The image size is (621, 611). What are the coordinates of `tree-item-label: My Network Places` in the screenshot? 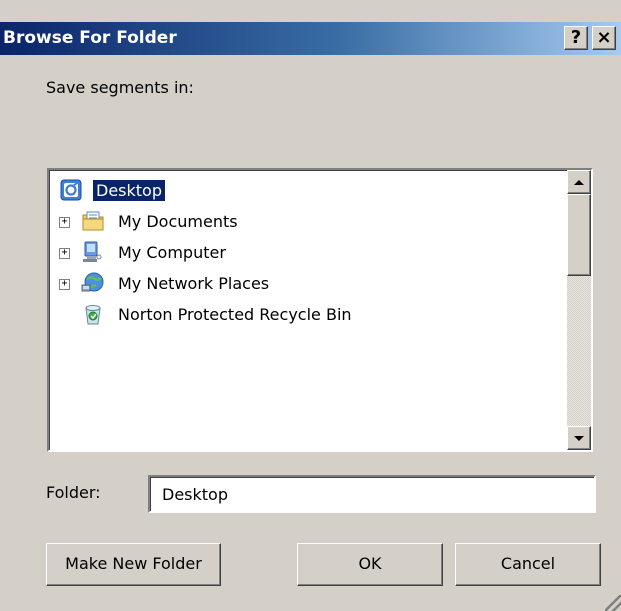 It's located at (194, 283).